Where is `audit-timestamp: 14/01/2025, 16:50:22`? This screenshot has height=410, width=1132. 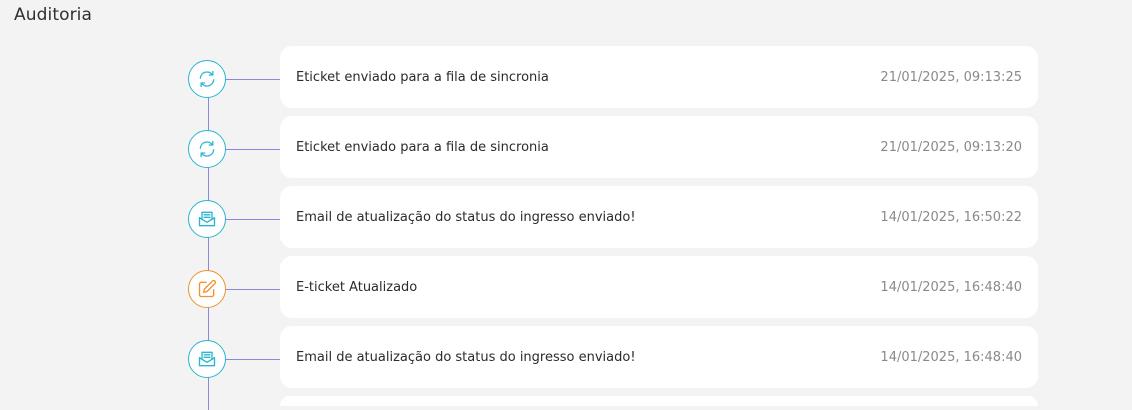 audit-timestamp: 14/01/2025, 16:50:22 is located at coordinates (951, 217).